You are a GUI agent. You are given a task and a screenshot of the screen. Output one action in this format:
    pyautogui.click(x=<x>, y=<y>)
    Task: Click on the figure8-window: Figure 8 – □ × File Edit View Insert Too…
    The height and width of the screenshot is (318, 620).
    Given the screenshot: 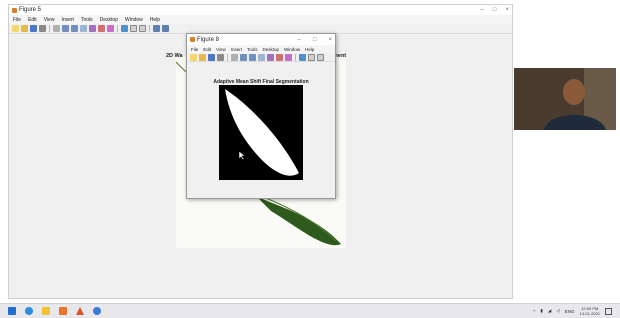 What is the action you would take?
    pyautogui.click(x=261, y=116)
    